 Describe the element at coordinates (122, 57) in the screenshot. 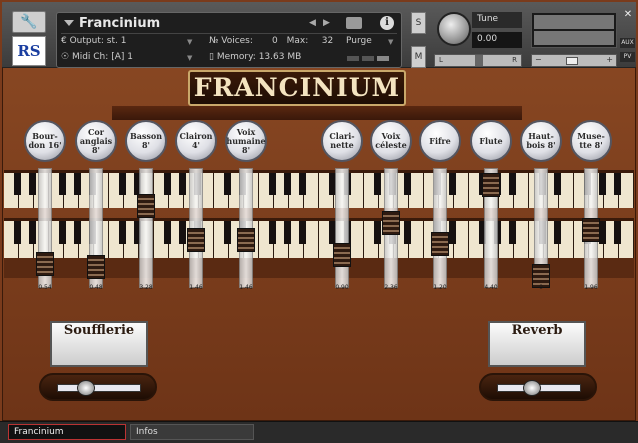

I see `midi-value: [A] 1` at that location.